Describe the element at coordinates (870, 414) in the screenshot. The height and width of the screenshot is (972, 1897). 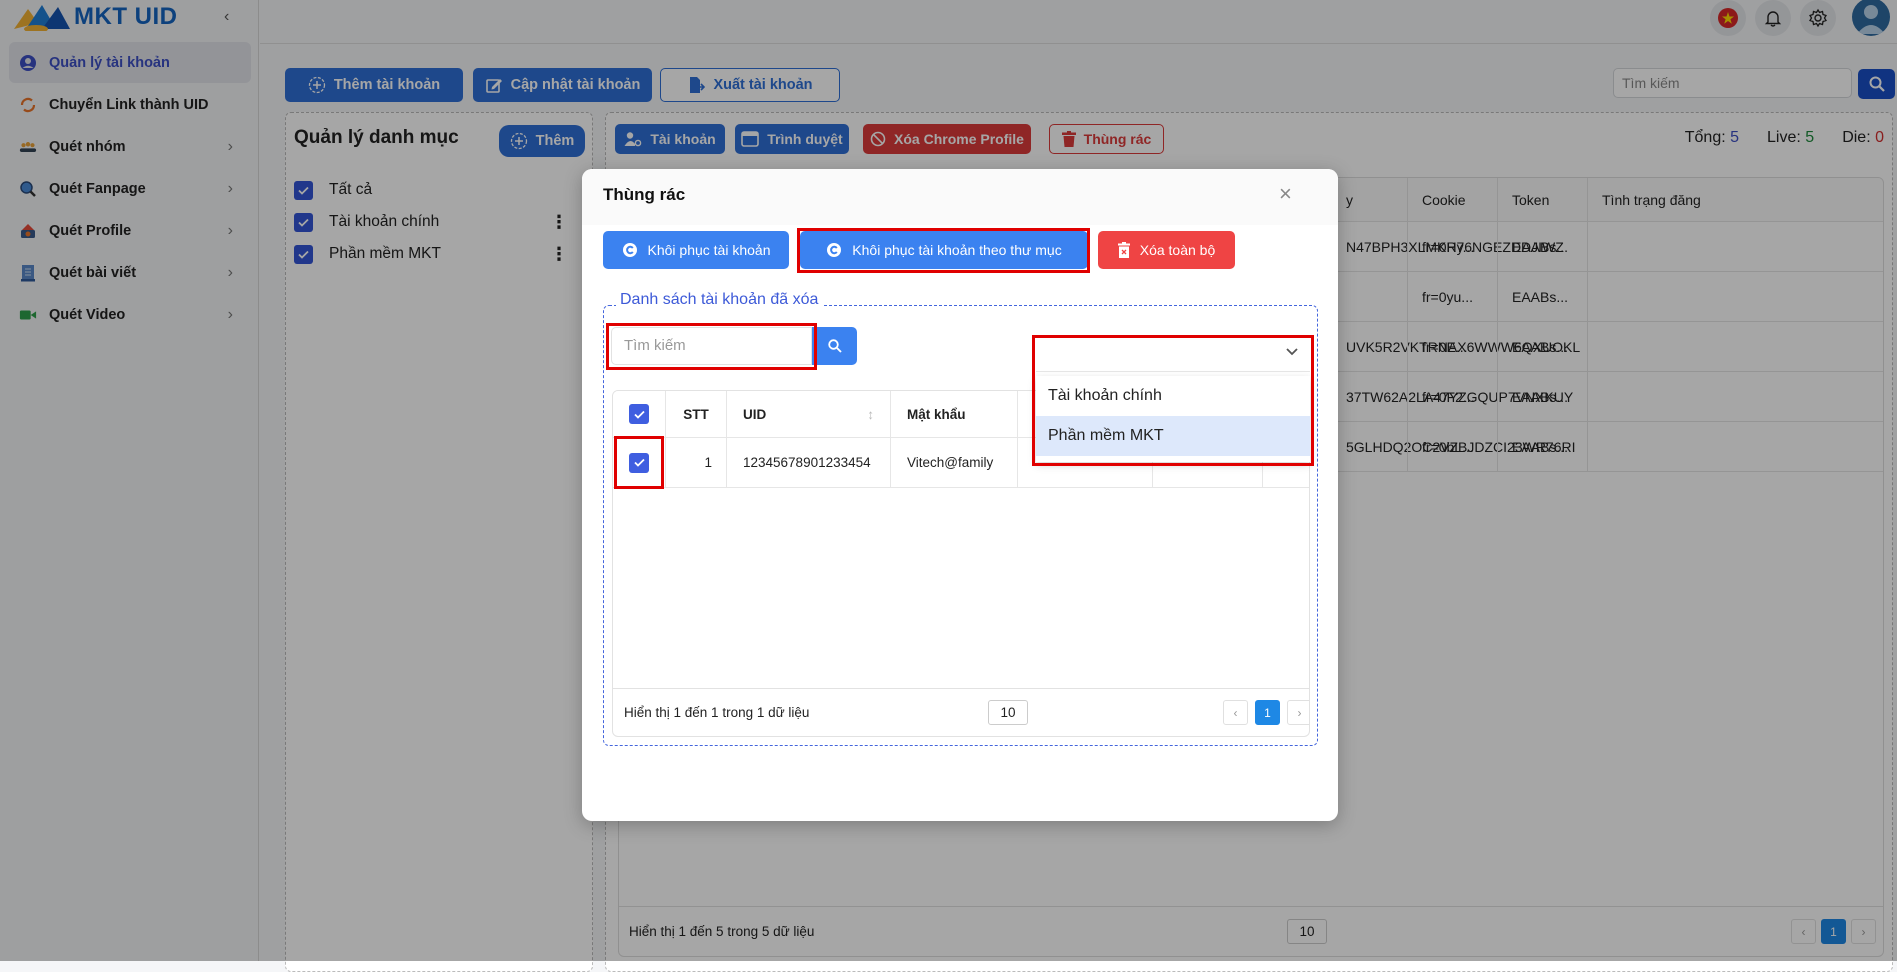
I see `sort-icon: ↕` at that location.